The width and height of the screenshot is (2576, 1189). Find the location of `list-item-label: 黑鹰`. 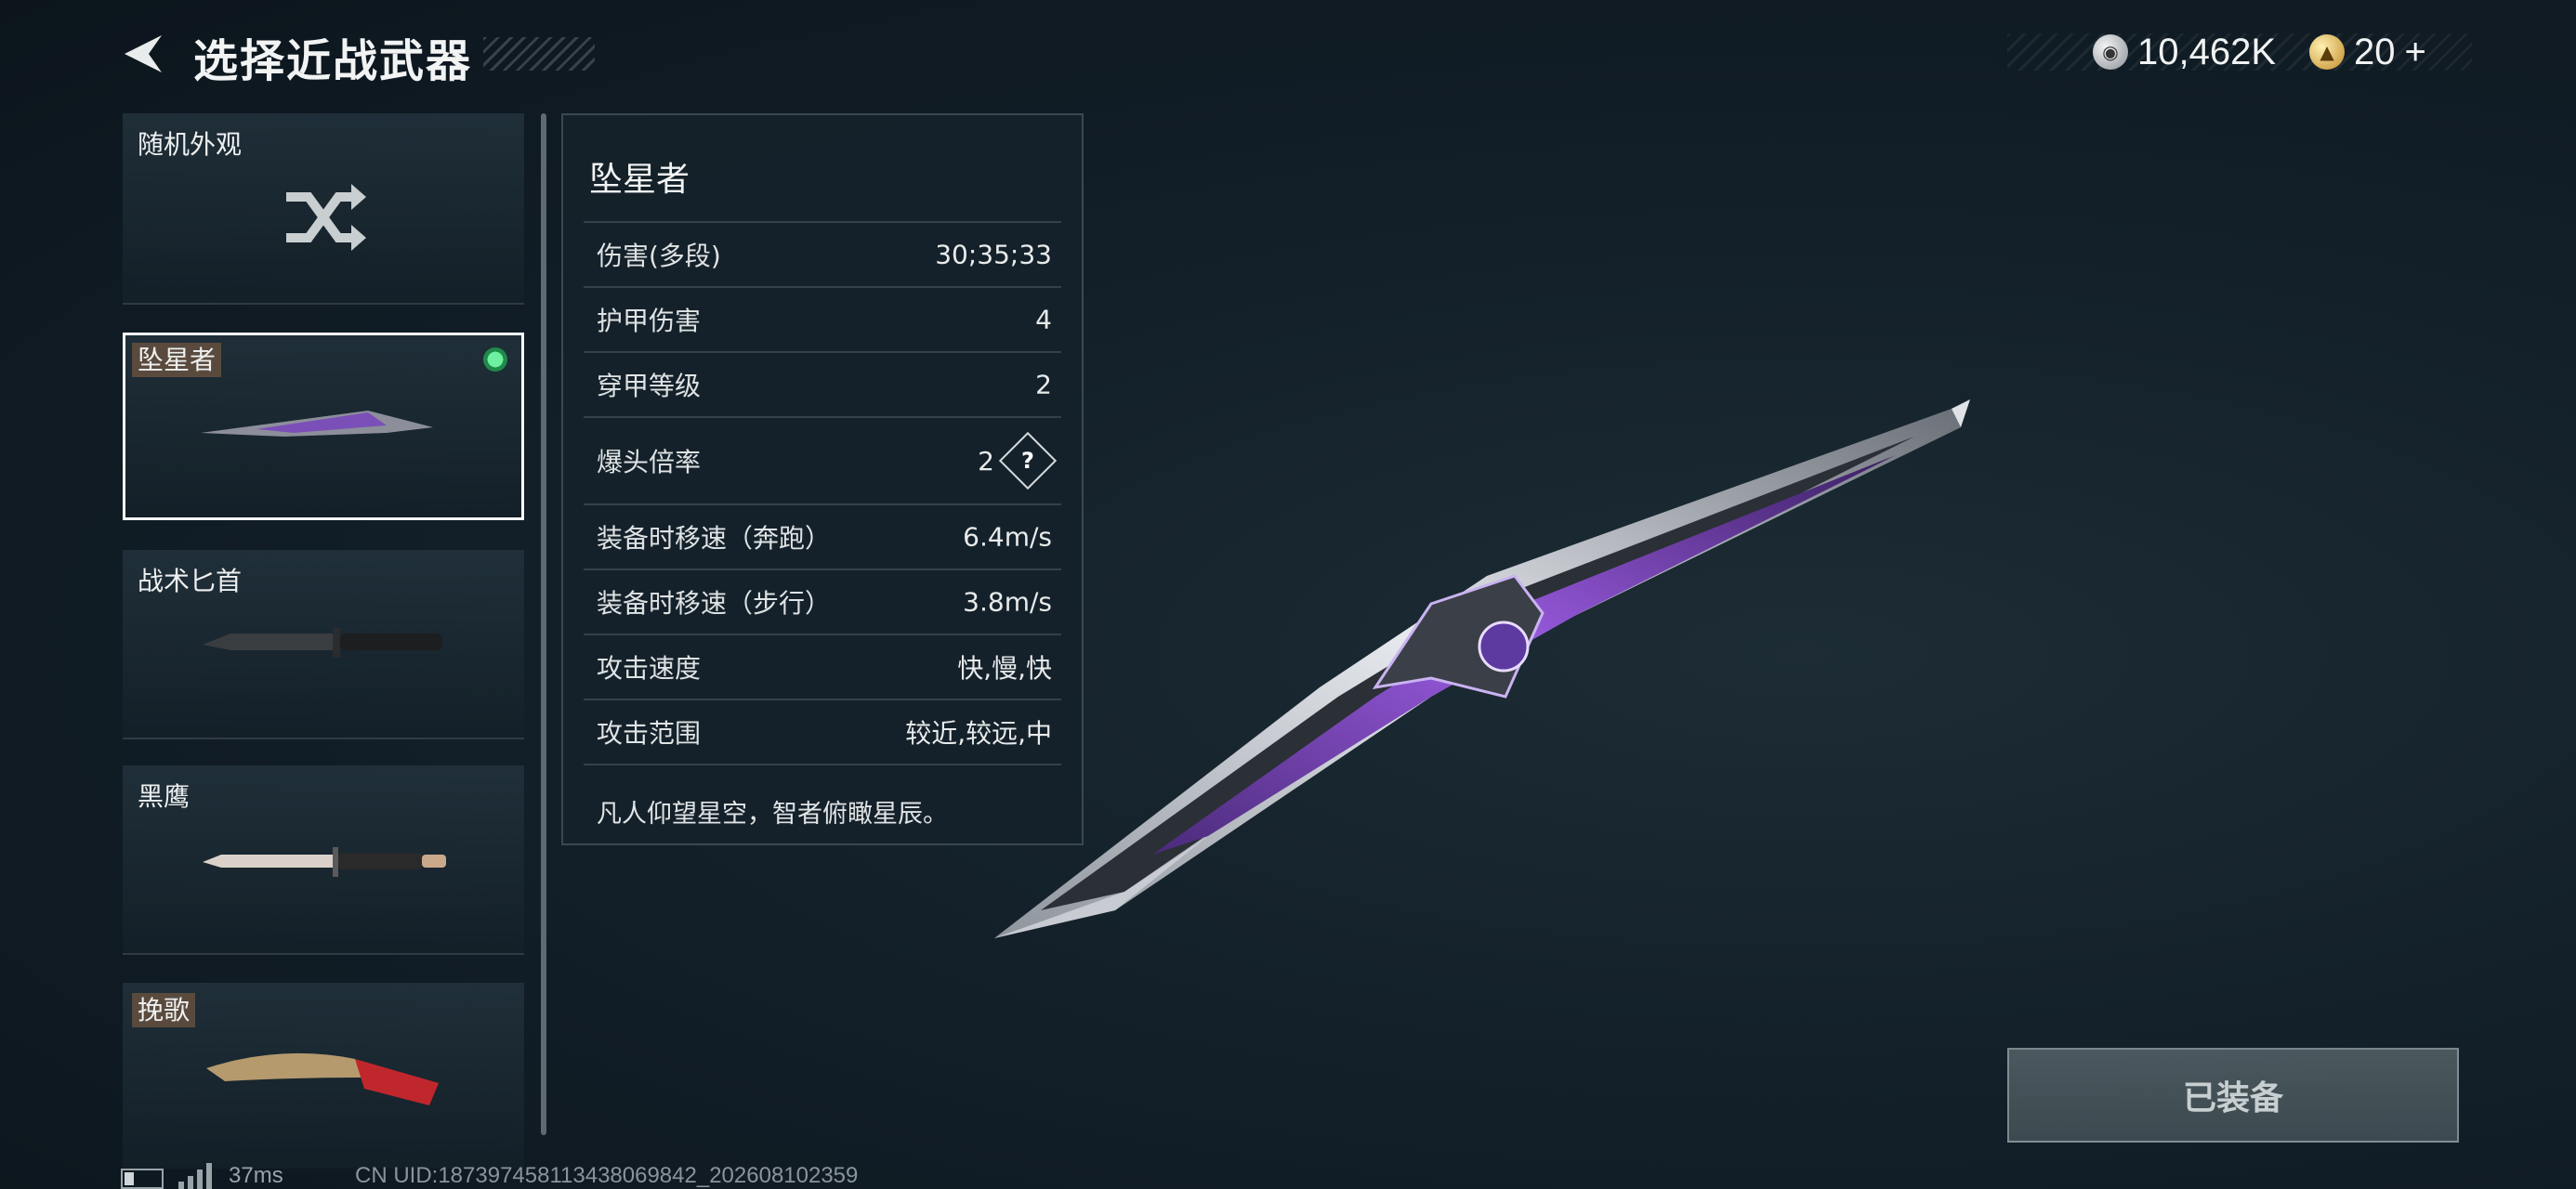

list-item-label: 黑鹰 is located at coordinates (164, 796).